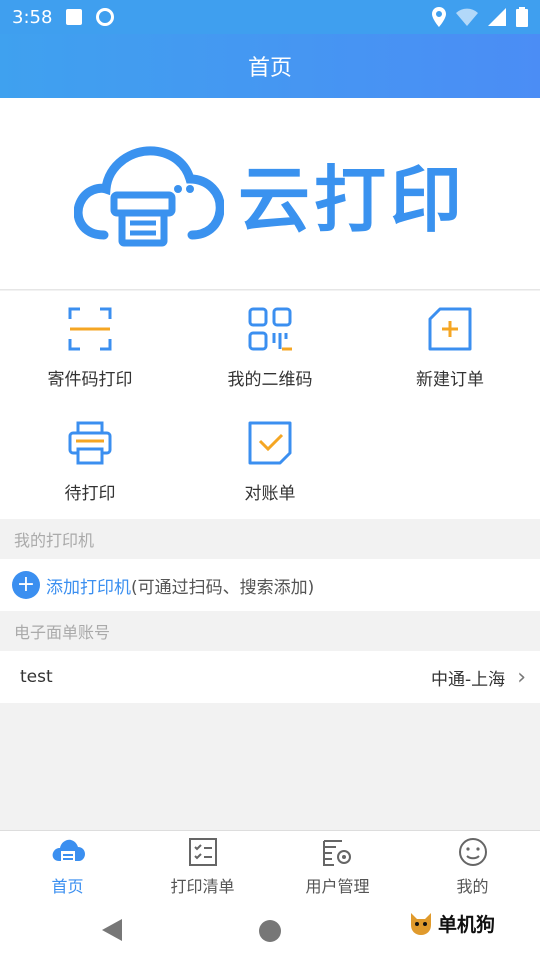 Image resolution: width=540 pixels, height=960 pixels. I want to click on add-printer-row: + 添加打印机 (可通过扫码、搜索添加), so click(270, 585).